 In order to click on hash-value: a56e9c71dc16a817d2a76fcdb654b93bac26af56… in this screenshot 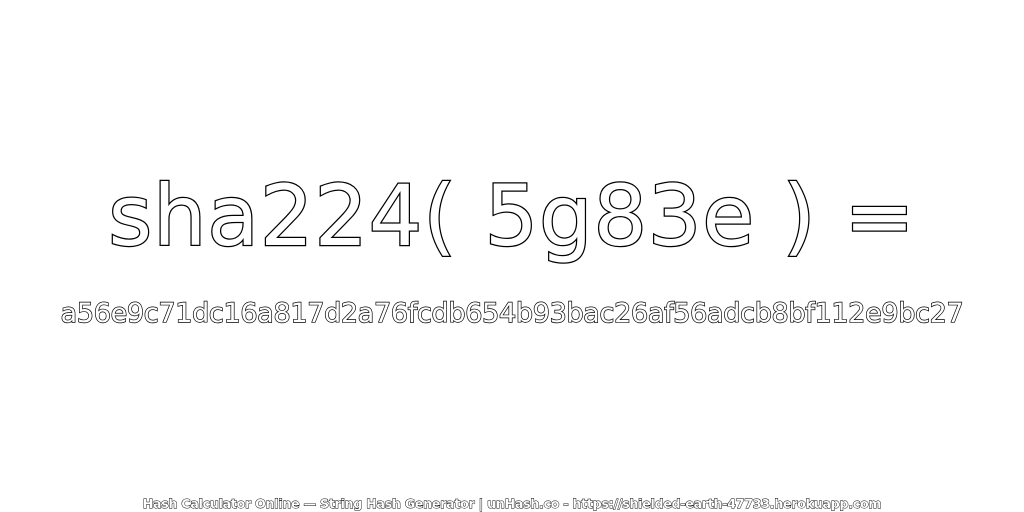, I will do `click(512, 313)`.